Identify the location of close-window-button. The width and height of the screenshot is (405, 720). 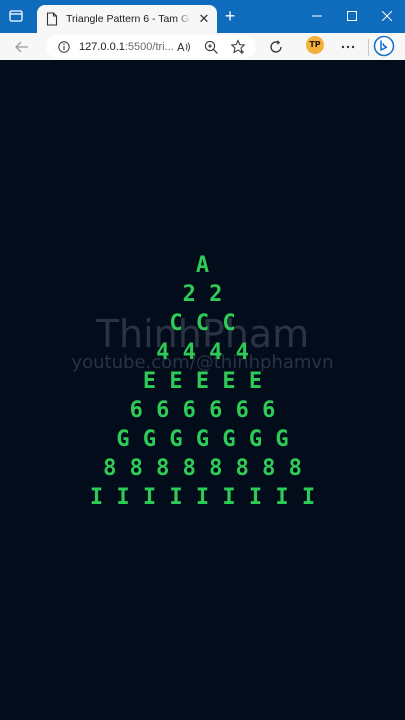
(387, 16).